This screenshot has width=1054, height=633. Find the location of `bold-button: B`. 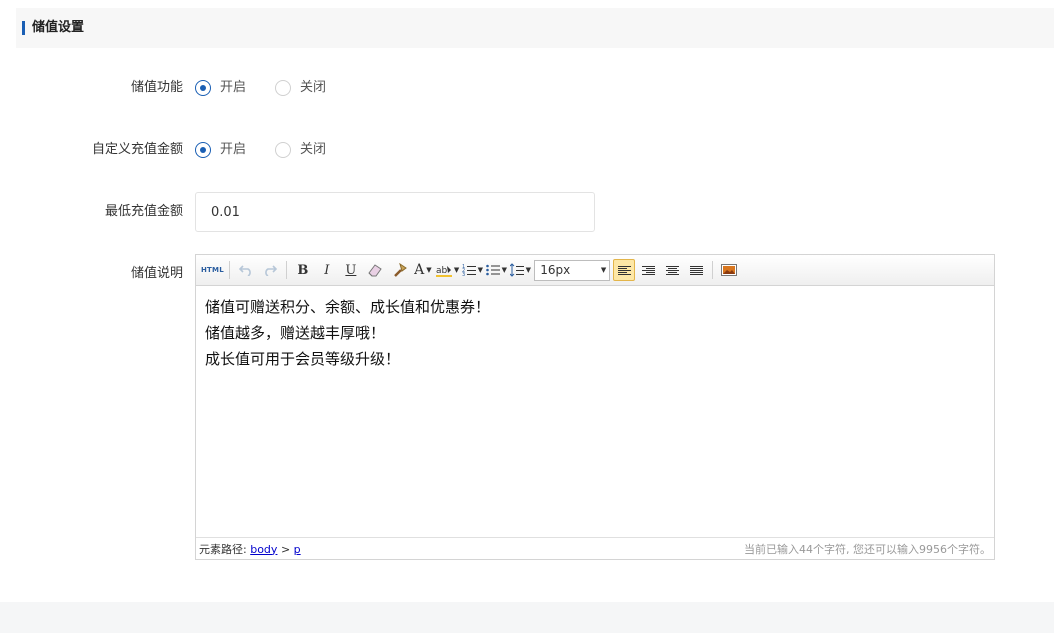

bold-button: B is located at coordinates (303, 270).